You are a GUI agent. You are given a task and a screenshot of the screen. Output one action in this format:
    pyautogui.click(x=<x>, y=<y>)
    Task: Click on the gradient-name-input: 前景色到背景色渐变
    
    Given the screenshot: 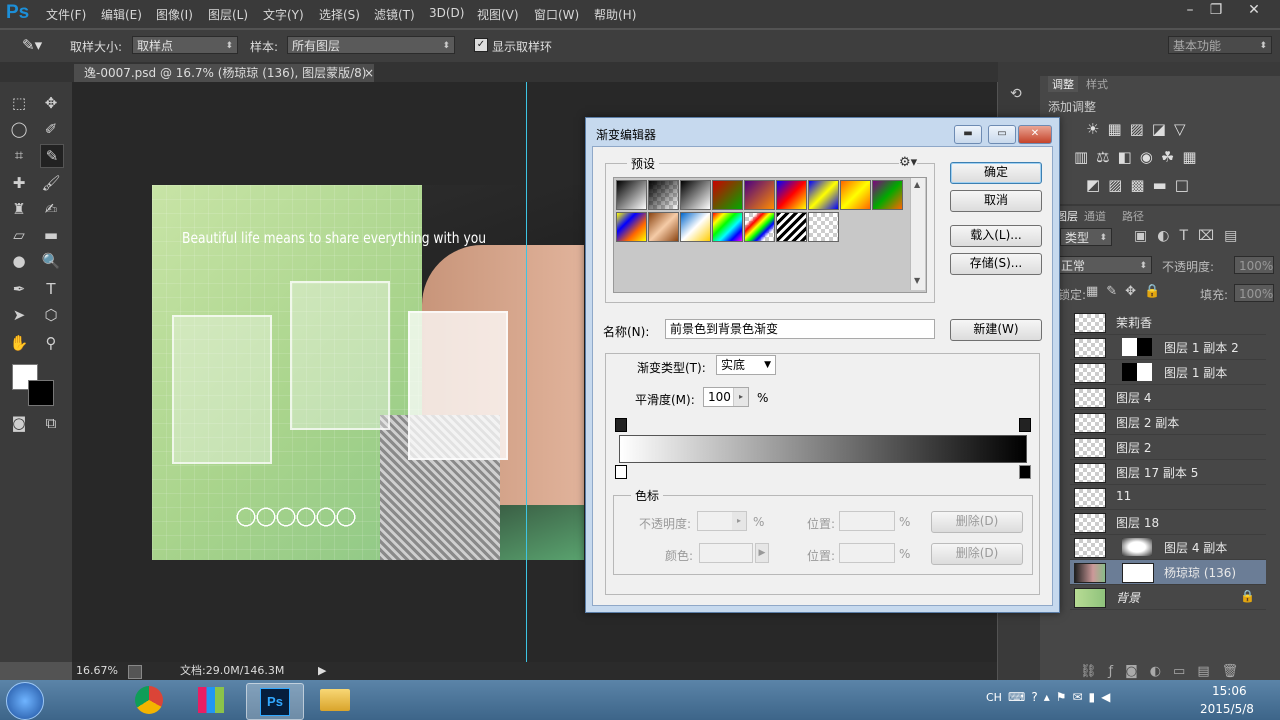 What is the action you would take?
    pyautogui.click(x=800, y=329)
    